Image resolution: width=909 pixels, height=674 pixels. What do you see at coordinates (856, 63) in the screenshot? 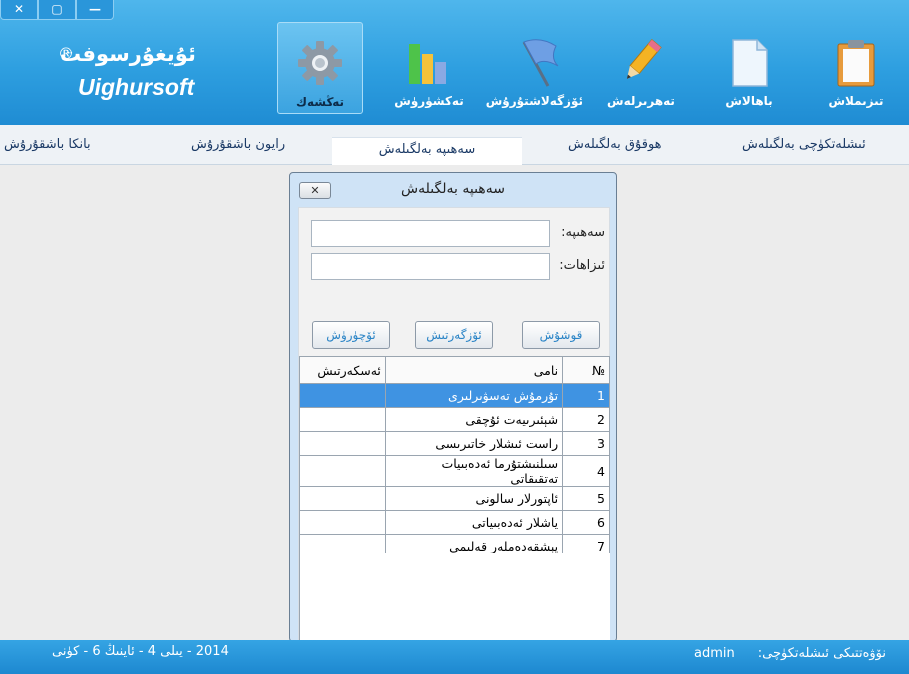
I see `clipboard-icon` at bounding box center [856, 63].